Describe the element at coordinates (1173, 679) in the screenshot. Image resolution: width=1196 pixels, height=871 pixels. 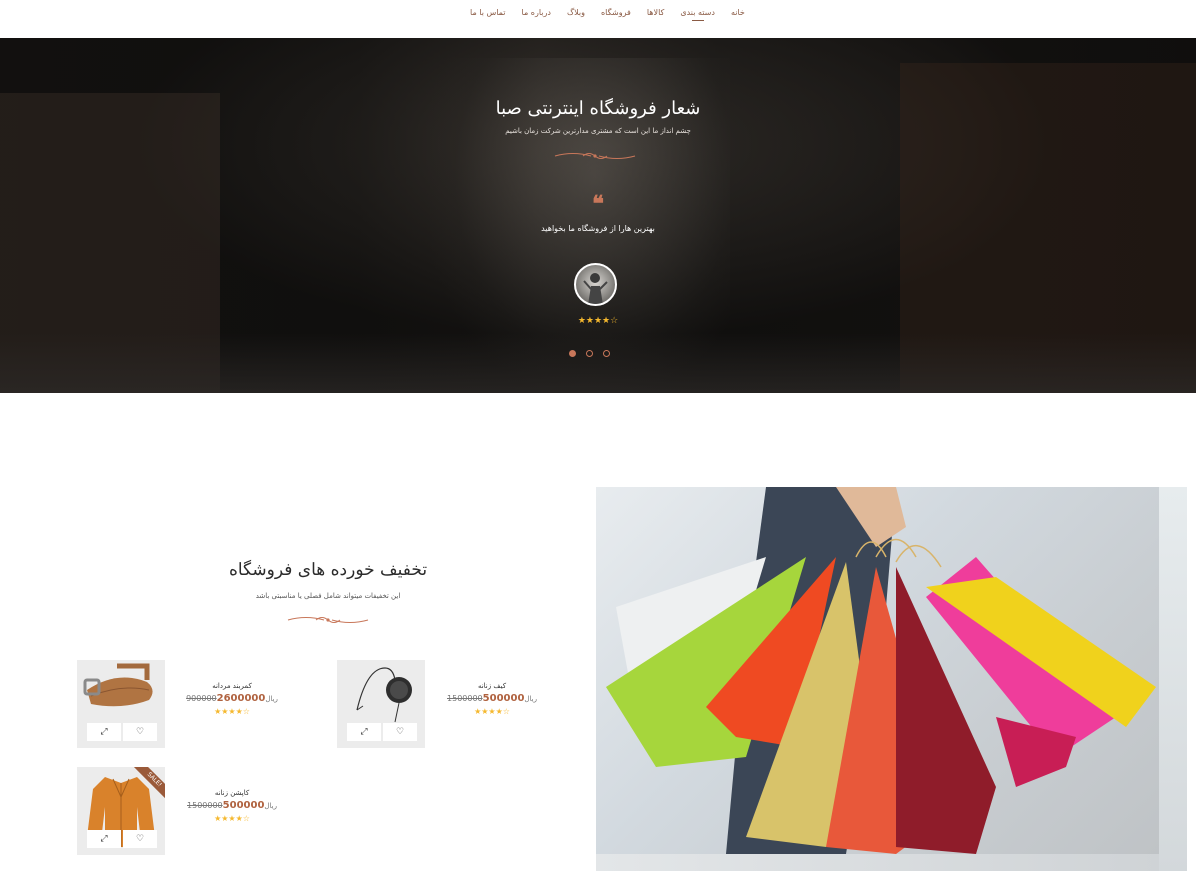
I see `side-slide-preview` at that location.